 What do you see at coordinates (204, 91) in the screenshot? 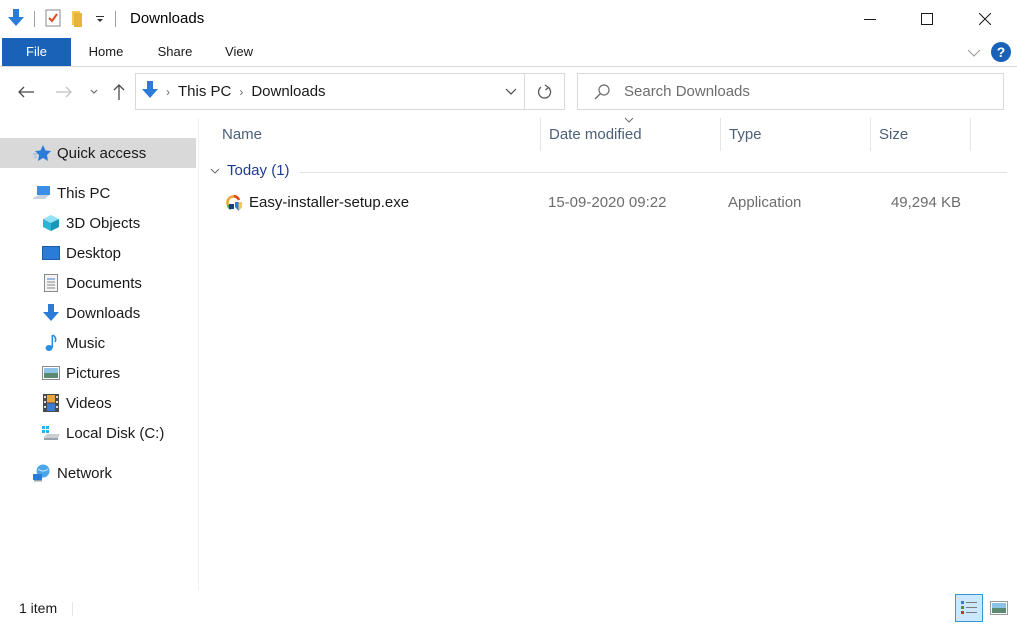
I see `breadcrumb-this-pc: This PC` at bounding box center [204, 91].